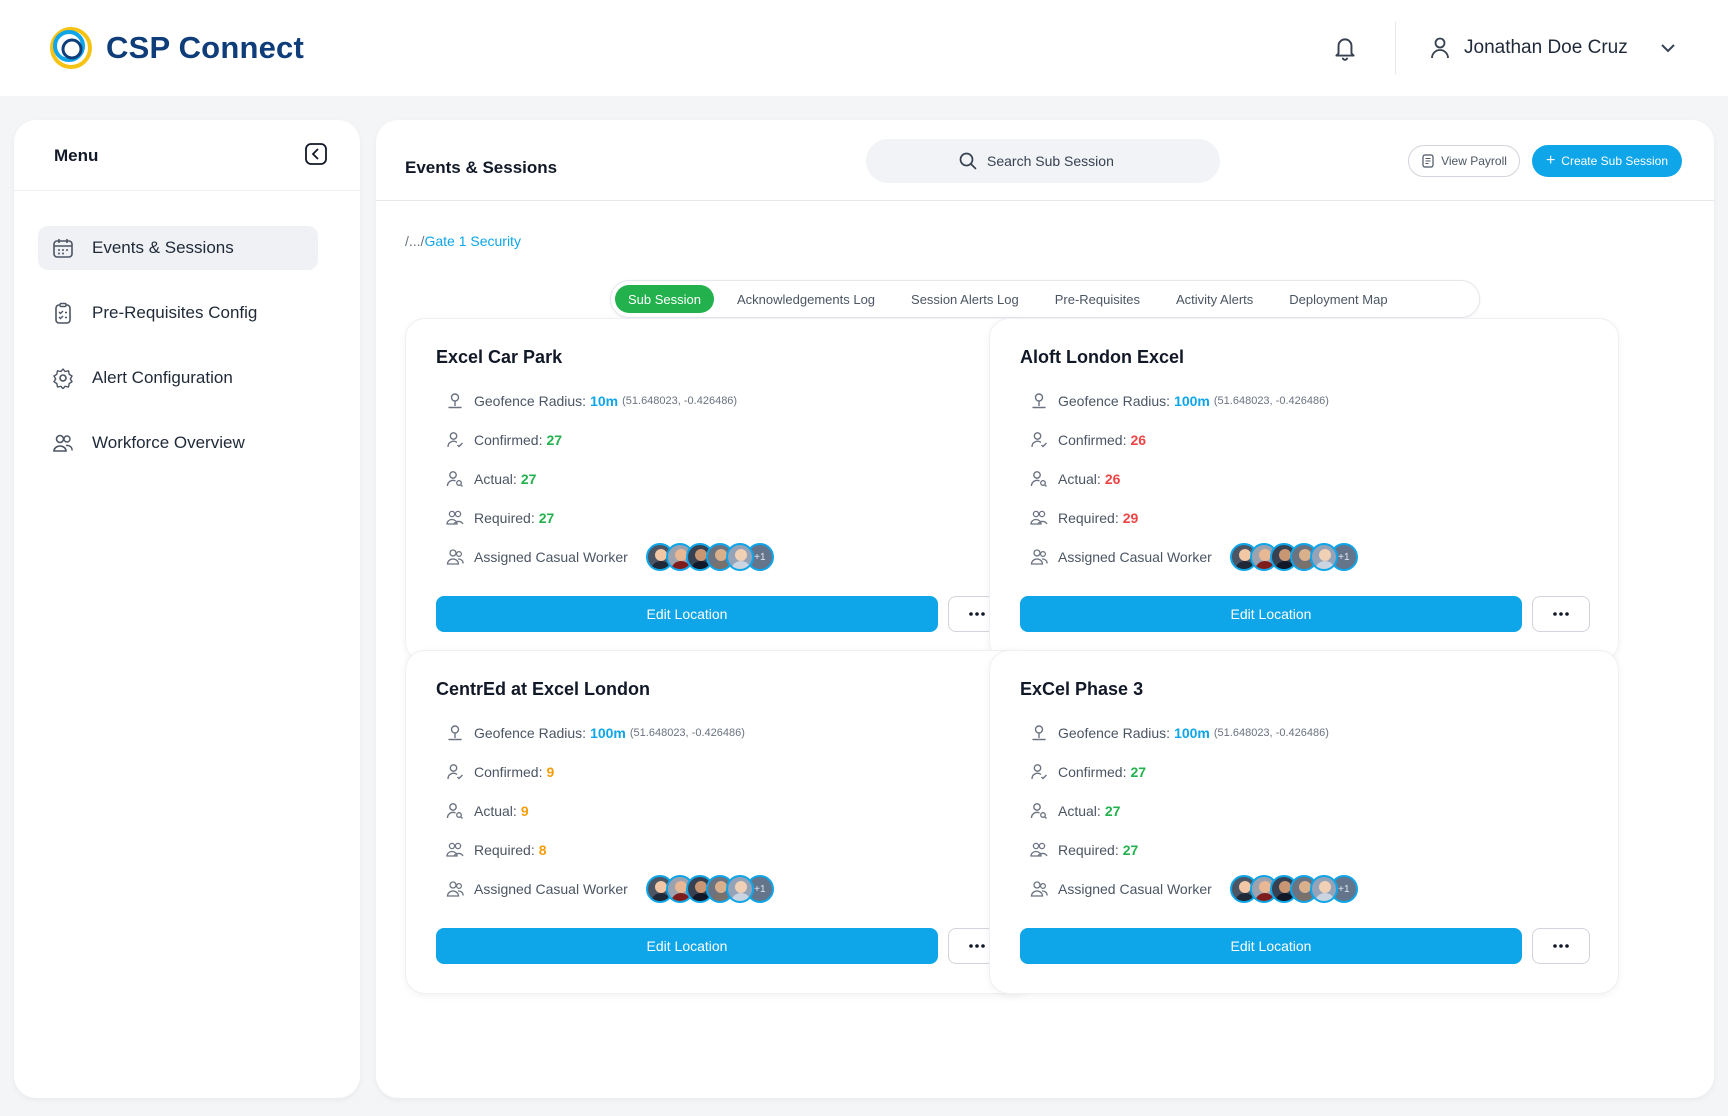  I want to click on search-bar, so click(1043, 161).